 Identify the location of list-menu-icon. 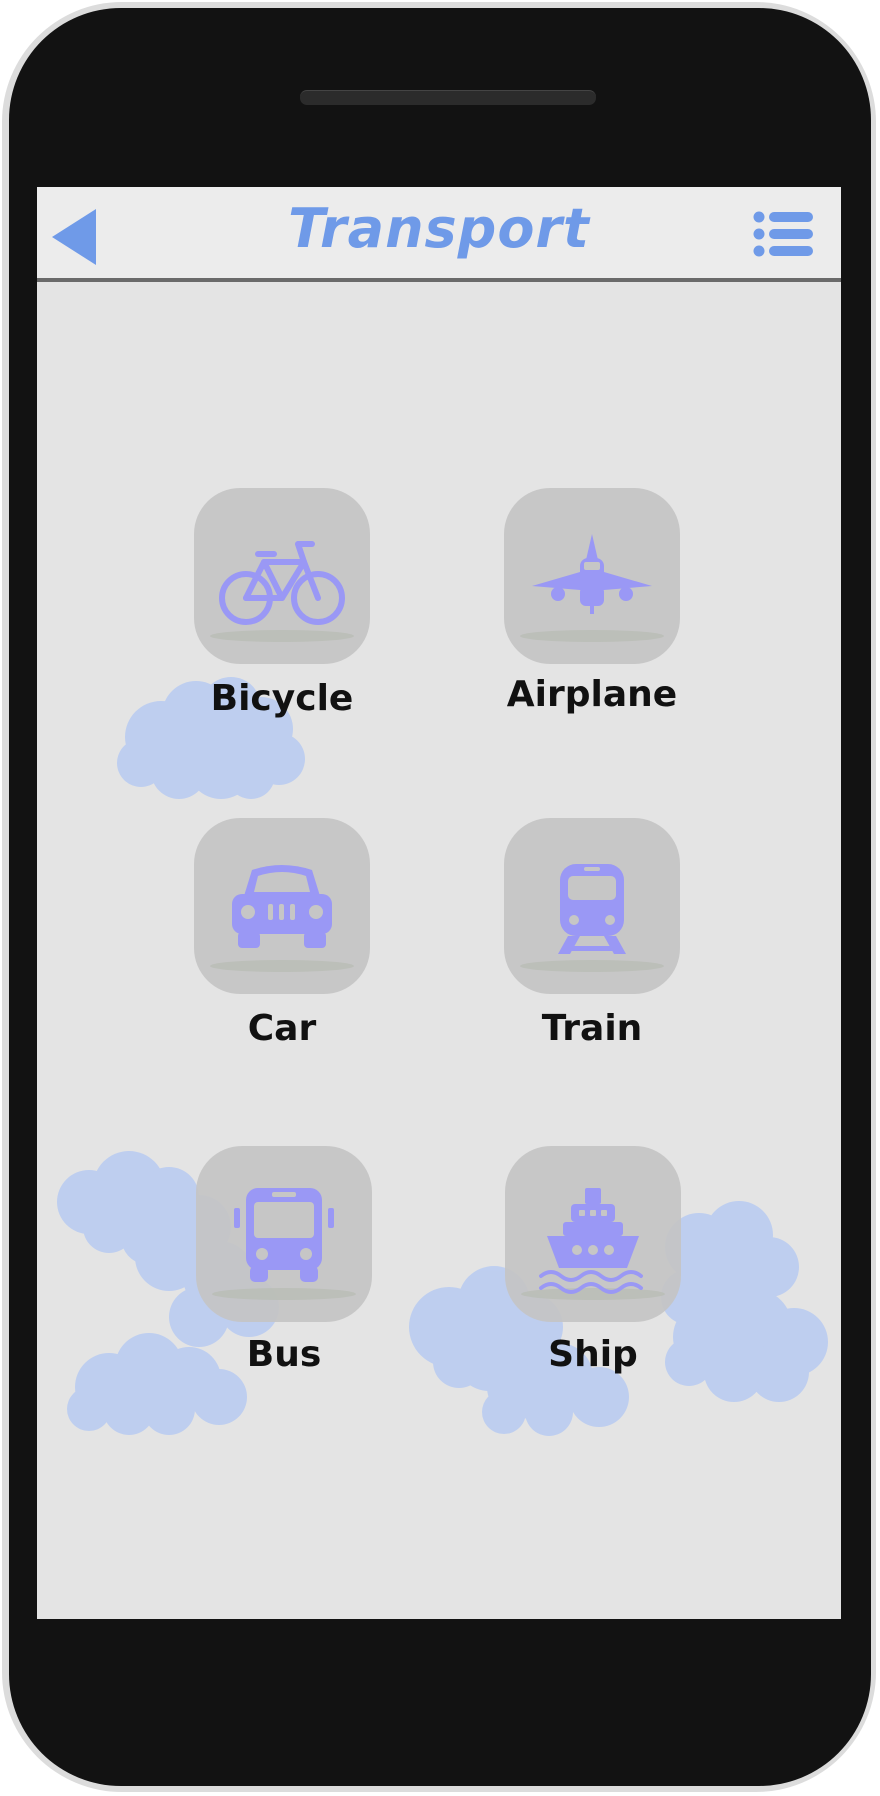
(784, 234).